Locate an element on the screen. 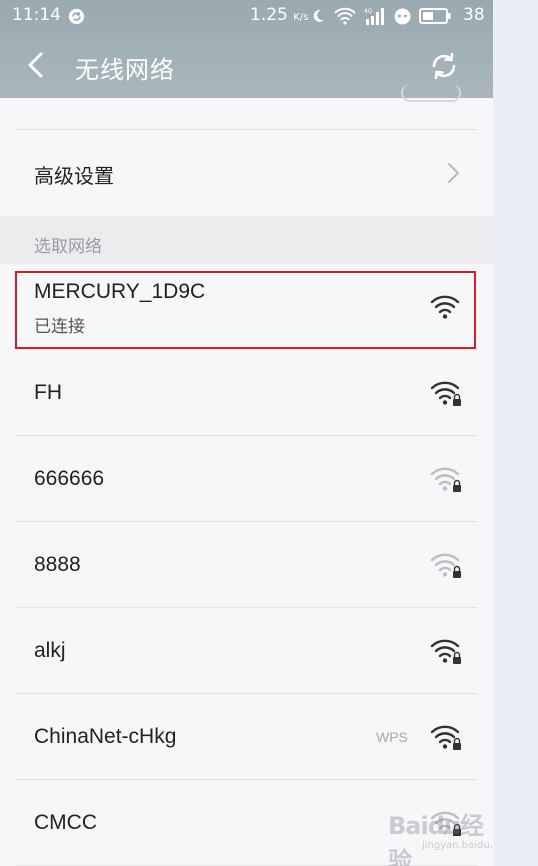 Image resolution: width=538 pixels, height=866 pixels. network-row: 8888 is located at coordinates (246, 565).